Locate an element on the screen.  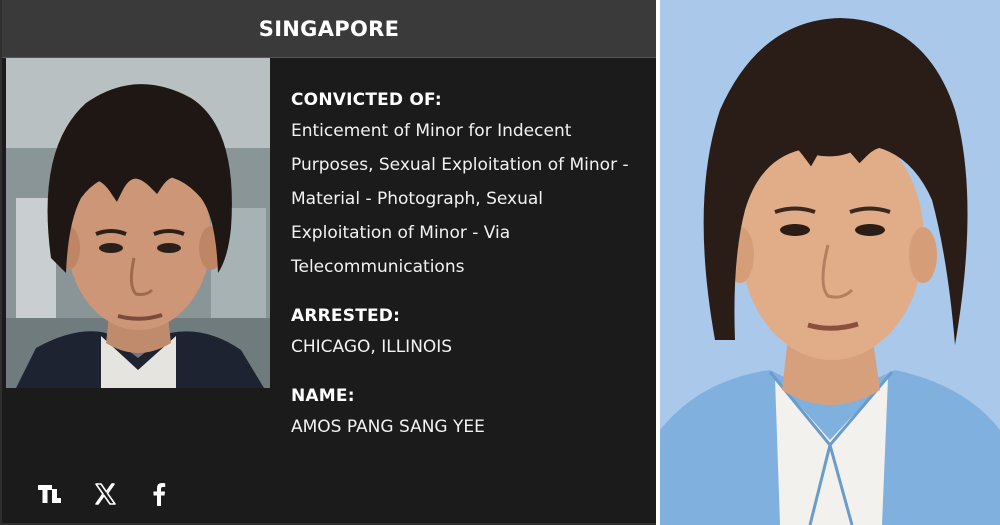
country-title: SINGAPORE is located at coordinates (329, 28).